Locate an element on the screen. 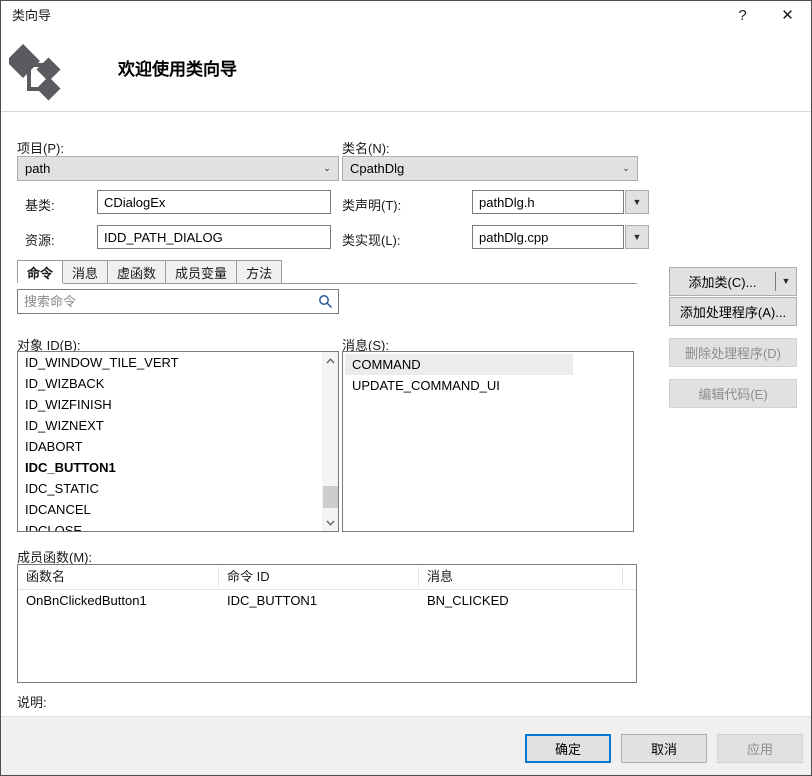 The height and width of the screenshot is (776, 812). tab-label: 成员变量 is located at coordinates (201, 273).